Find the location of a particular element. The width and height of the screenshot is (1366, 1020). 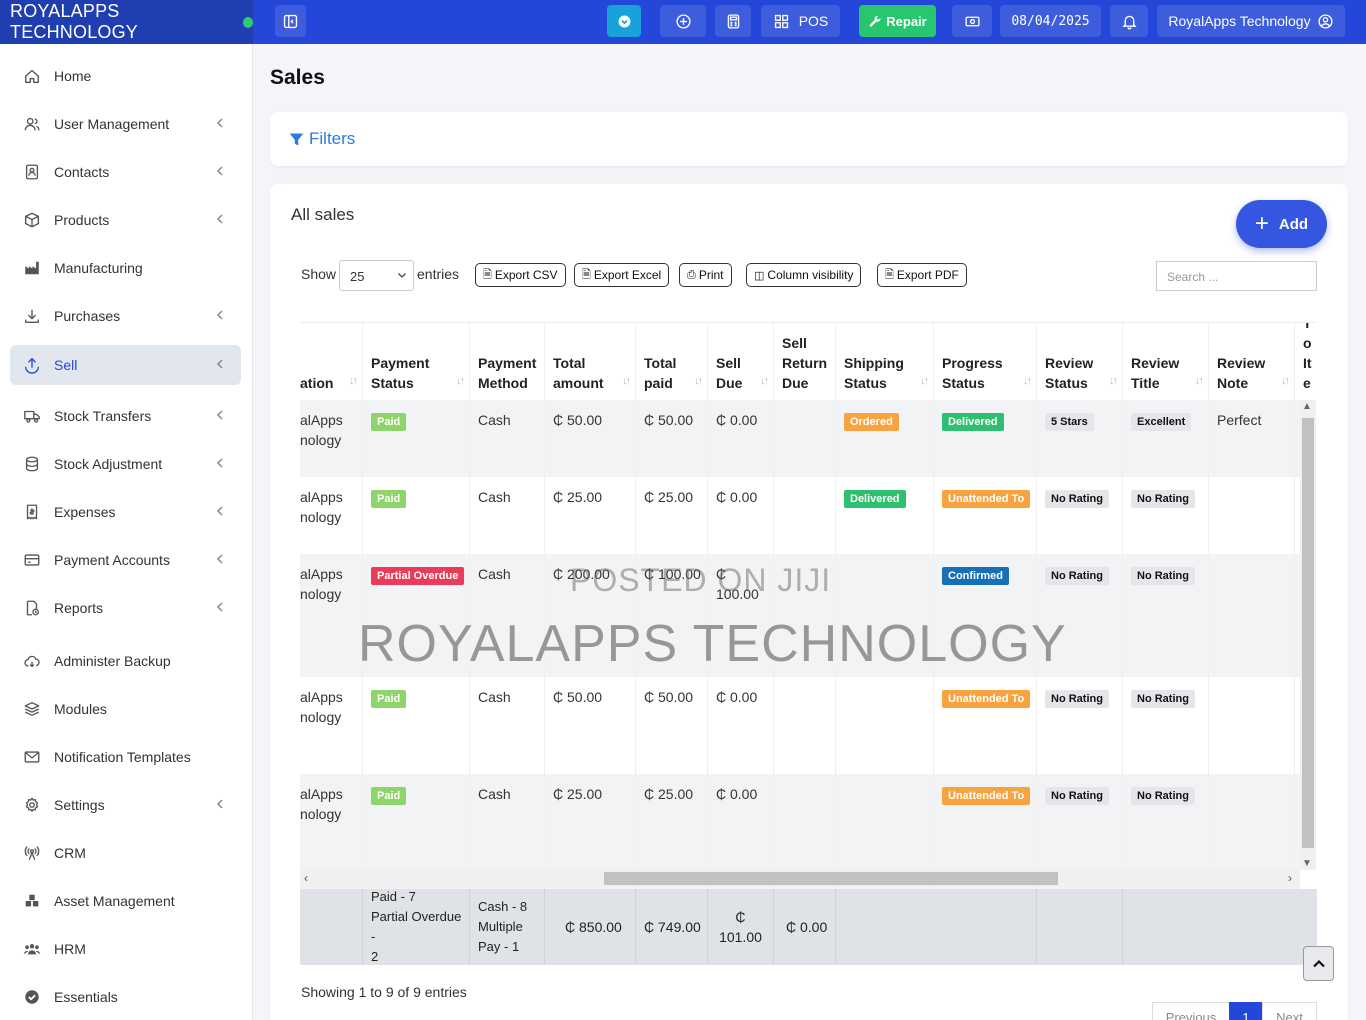

cell-ret is located at coordinates (805, 515).